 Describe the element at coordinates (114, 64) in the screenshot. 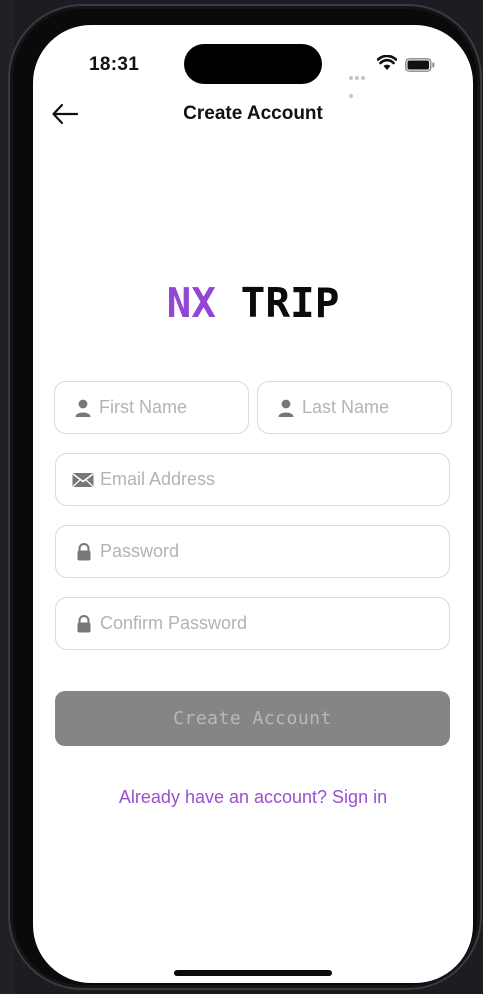

I see `status-time: 18:31` at that location.